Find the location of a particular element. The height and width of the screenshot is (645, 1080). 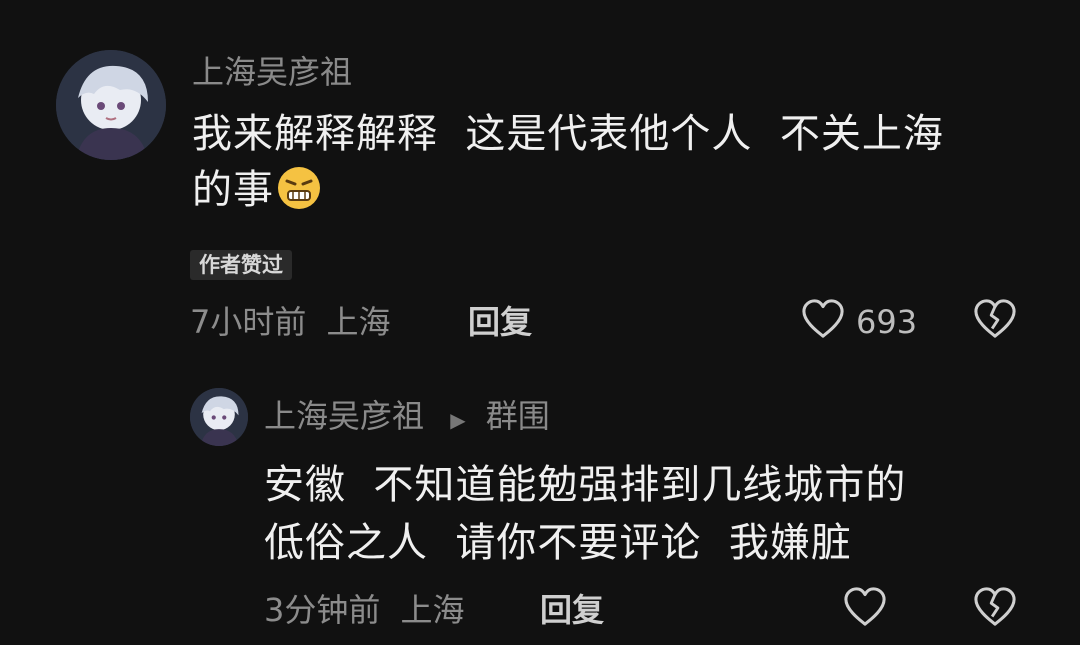

comment-meta: 7小时前 上海 is located at coordinates (290, 322).